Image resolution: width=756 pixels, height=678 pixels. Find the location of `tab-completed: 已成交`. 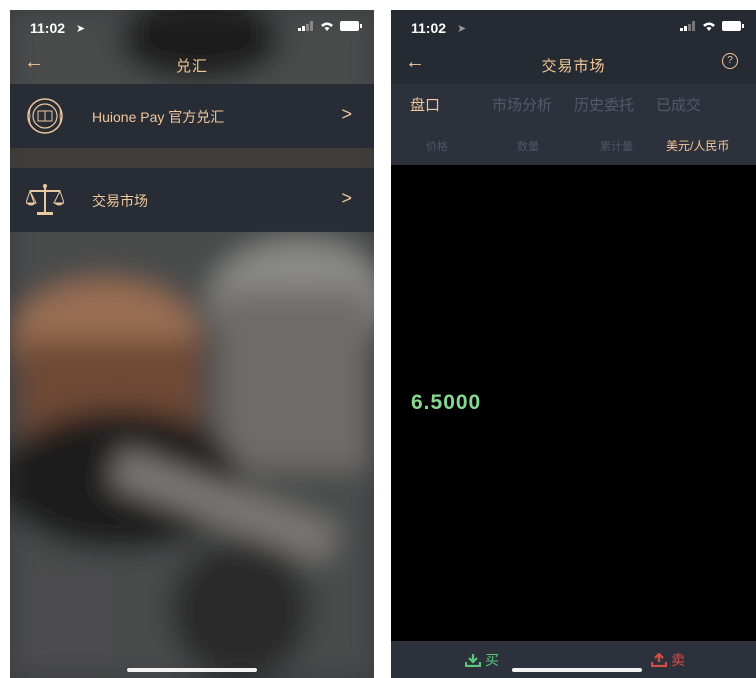

tab-completed: 已成交 is located at coordinates (687, 104).